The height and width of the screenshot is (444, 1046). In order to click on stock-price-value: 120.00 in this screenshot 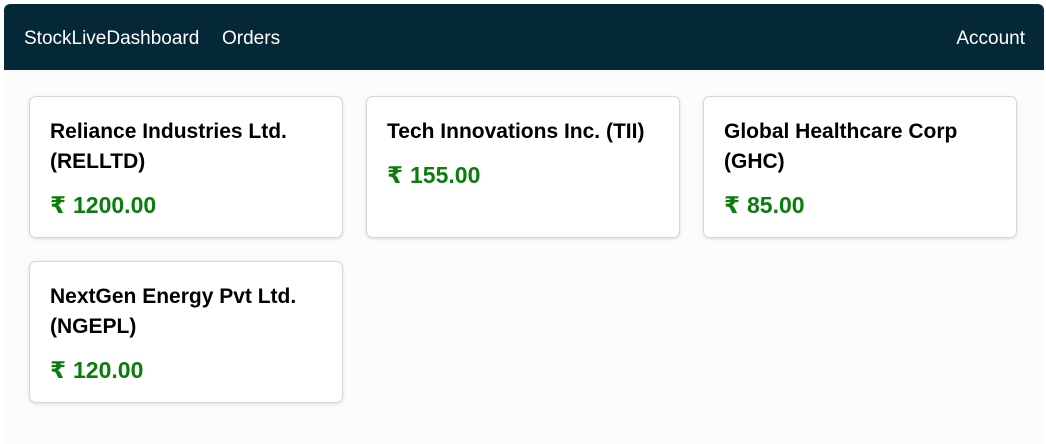, I will do `click(108, 370)`.